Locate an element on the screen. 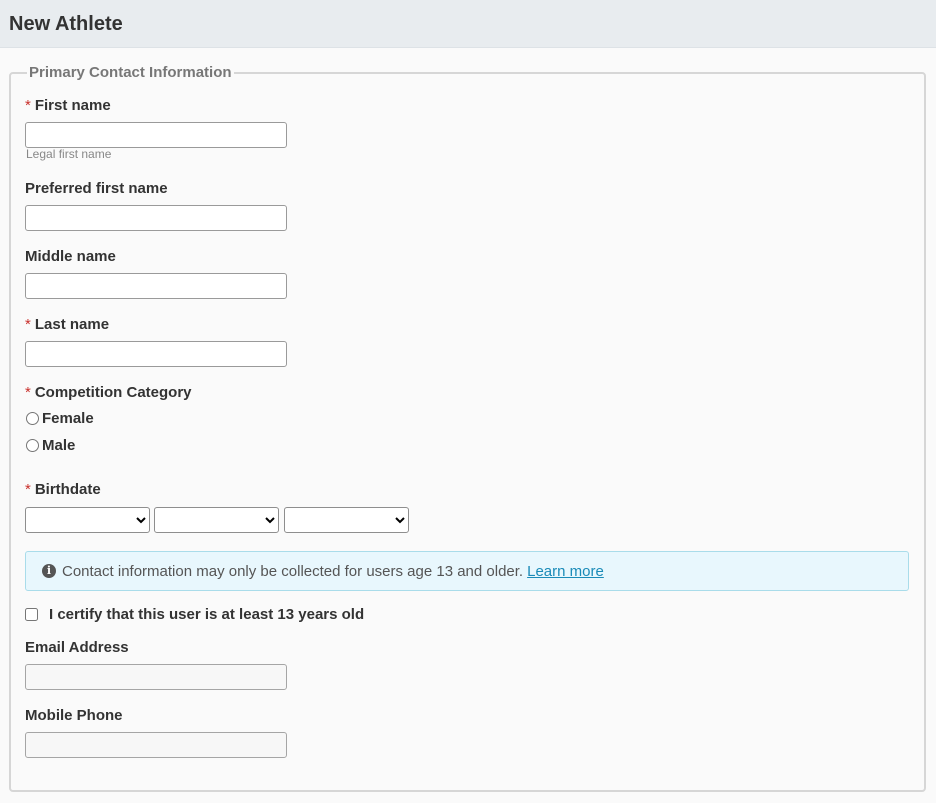 This screenshot has width=936, height=803. age-certify-checkbox is located at coordinates (31, 614).